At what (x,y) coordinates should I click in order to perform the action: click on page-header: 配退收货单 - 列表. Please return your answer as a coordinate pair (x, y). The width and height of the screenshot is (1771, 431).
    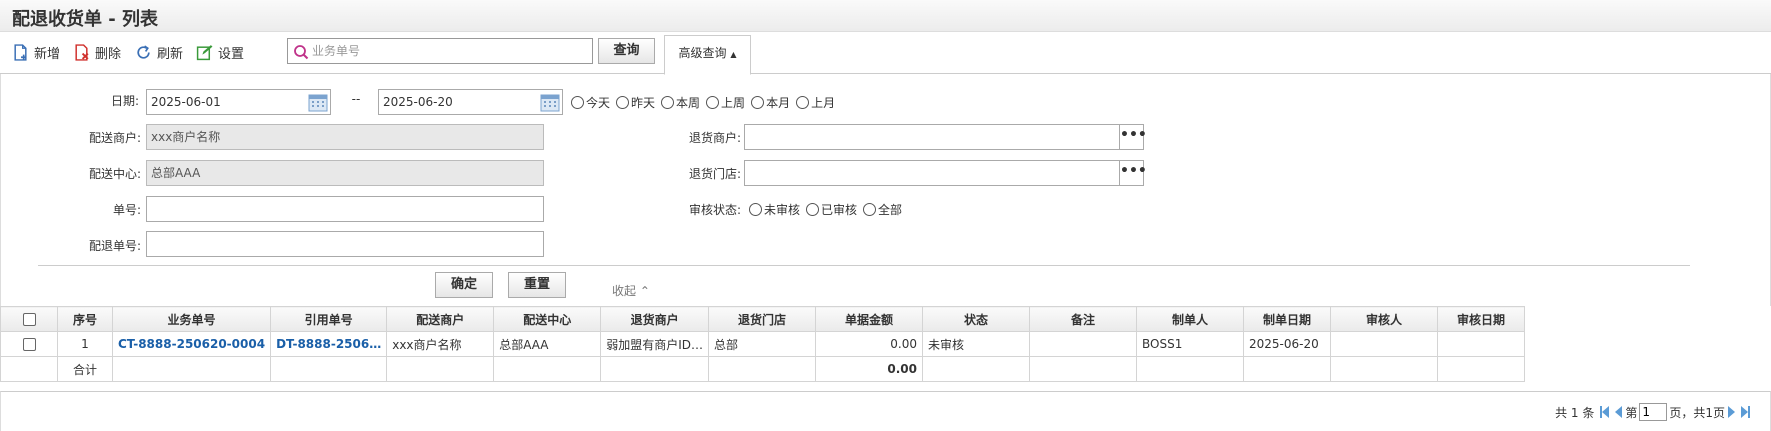
    Looking at the image, I should click on (885, 16).